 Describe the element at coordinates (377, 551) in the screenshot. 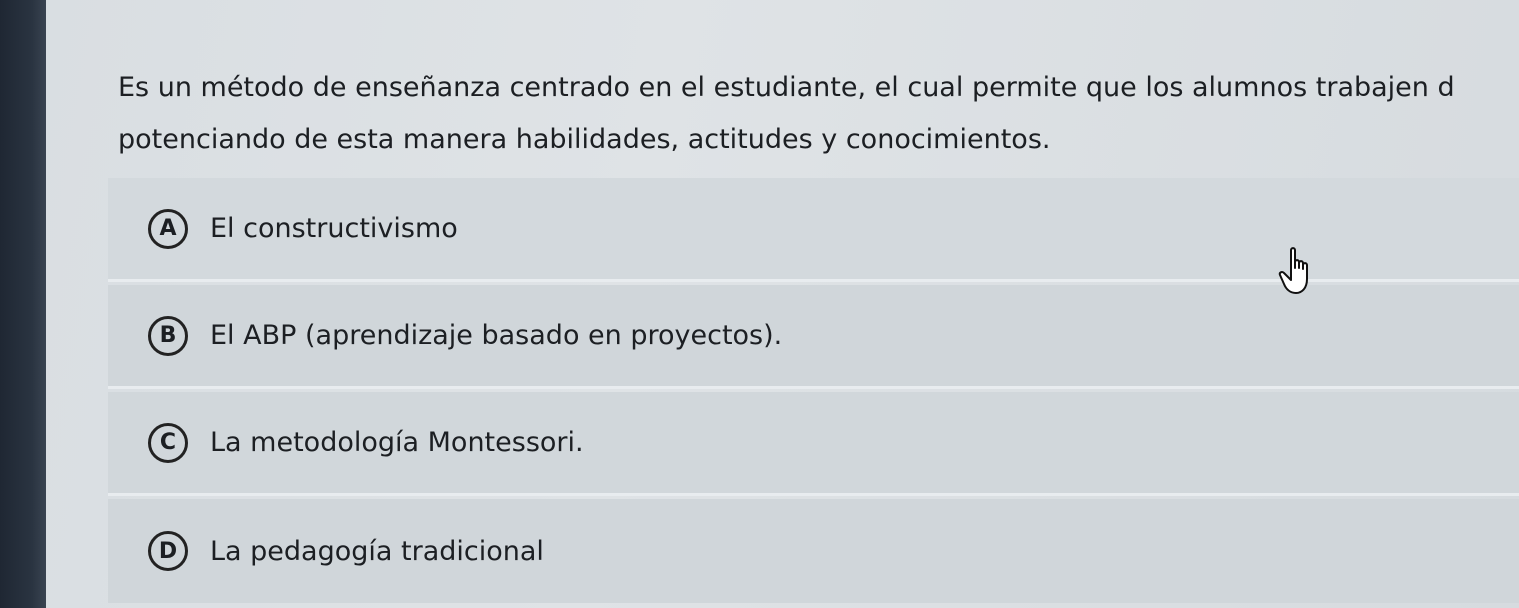

I see `option-label-d: La pedagogía tradicional` at that location.